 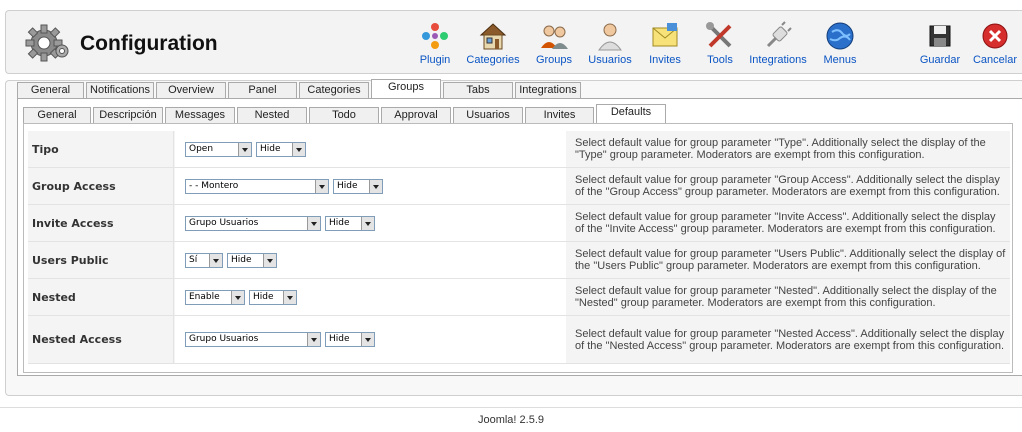 I want to click on subtab-todo: Todo, so click(x=344, y=115).